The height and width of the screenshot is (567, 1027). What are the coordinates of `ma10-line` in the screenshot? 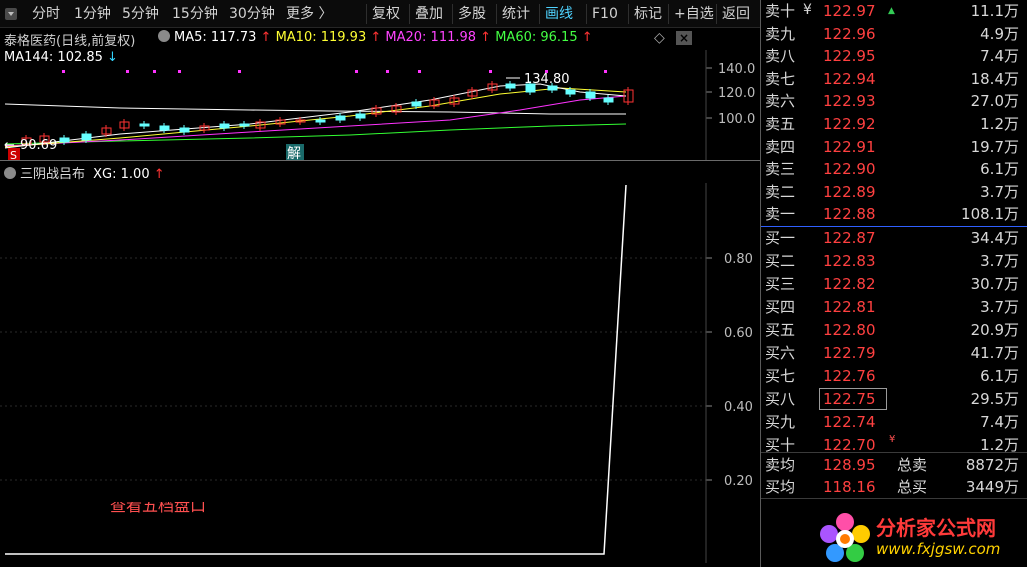 It's located at (315, 117).